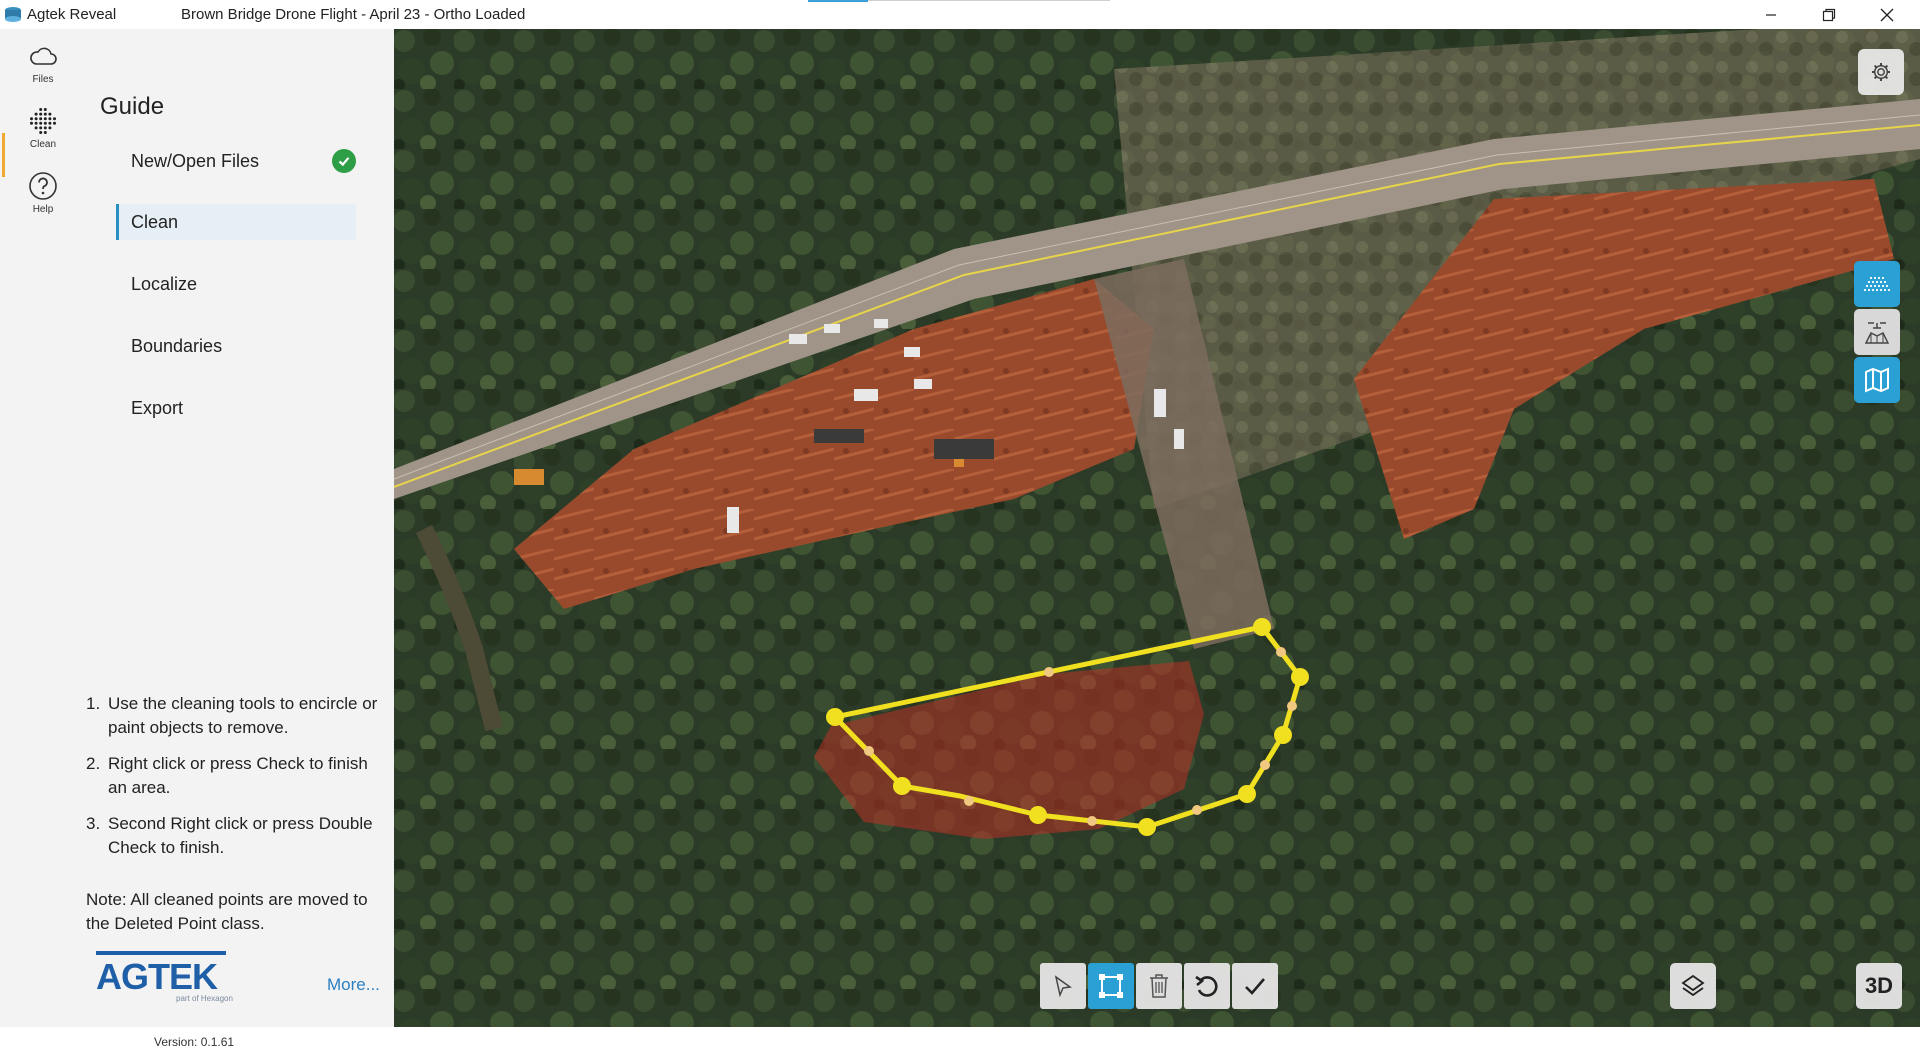 Image resolution: width=1920 pixels, height=1049 pixels. I want to click on title-divider, so click(989, 0).